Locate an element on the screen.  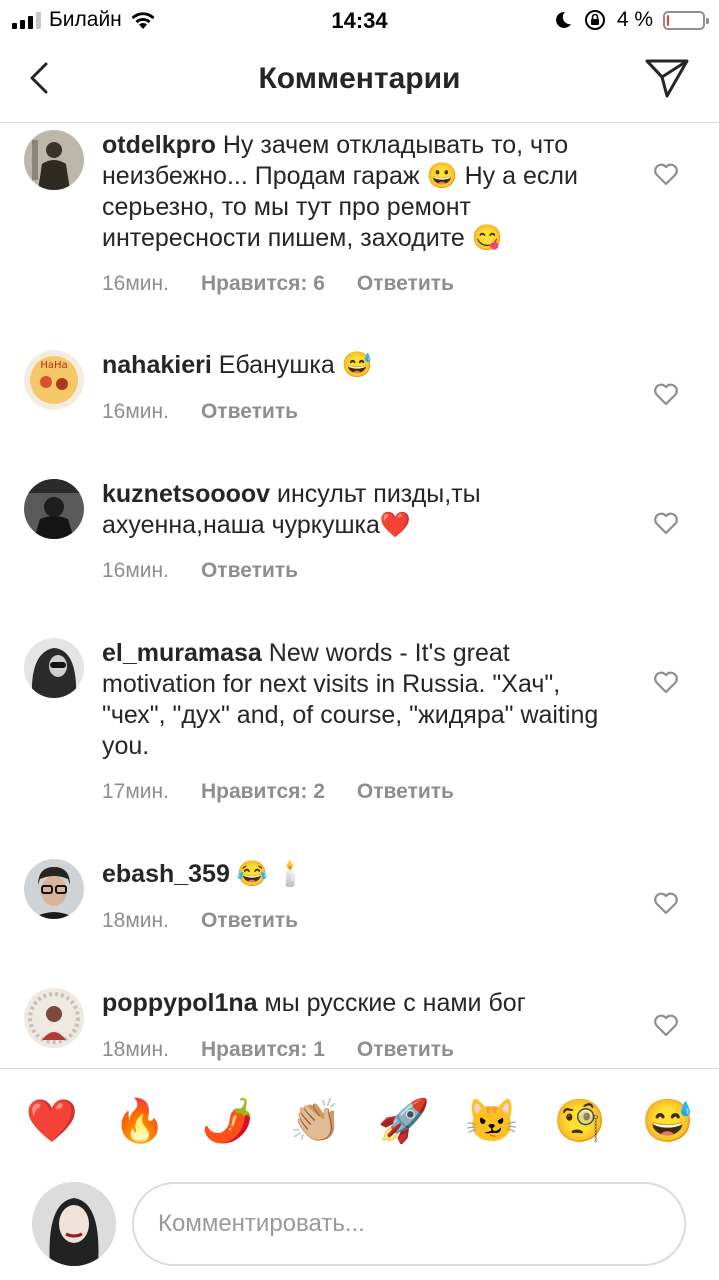
comment-text: мы русские с нами бог is located at coordinates (395, 1003).